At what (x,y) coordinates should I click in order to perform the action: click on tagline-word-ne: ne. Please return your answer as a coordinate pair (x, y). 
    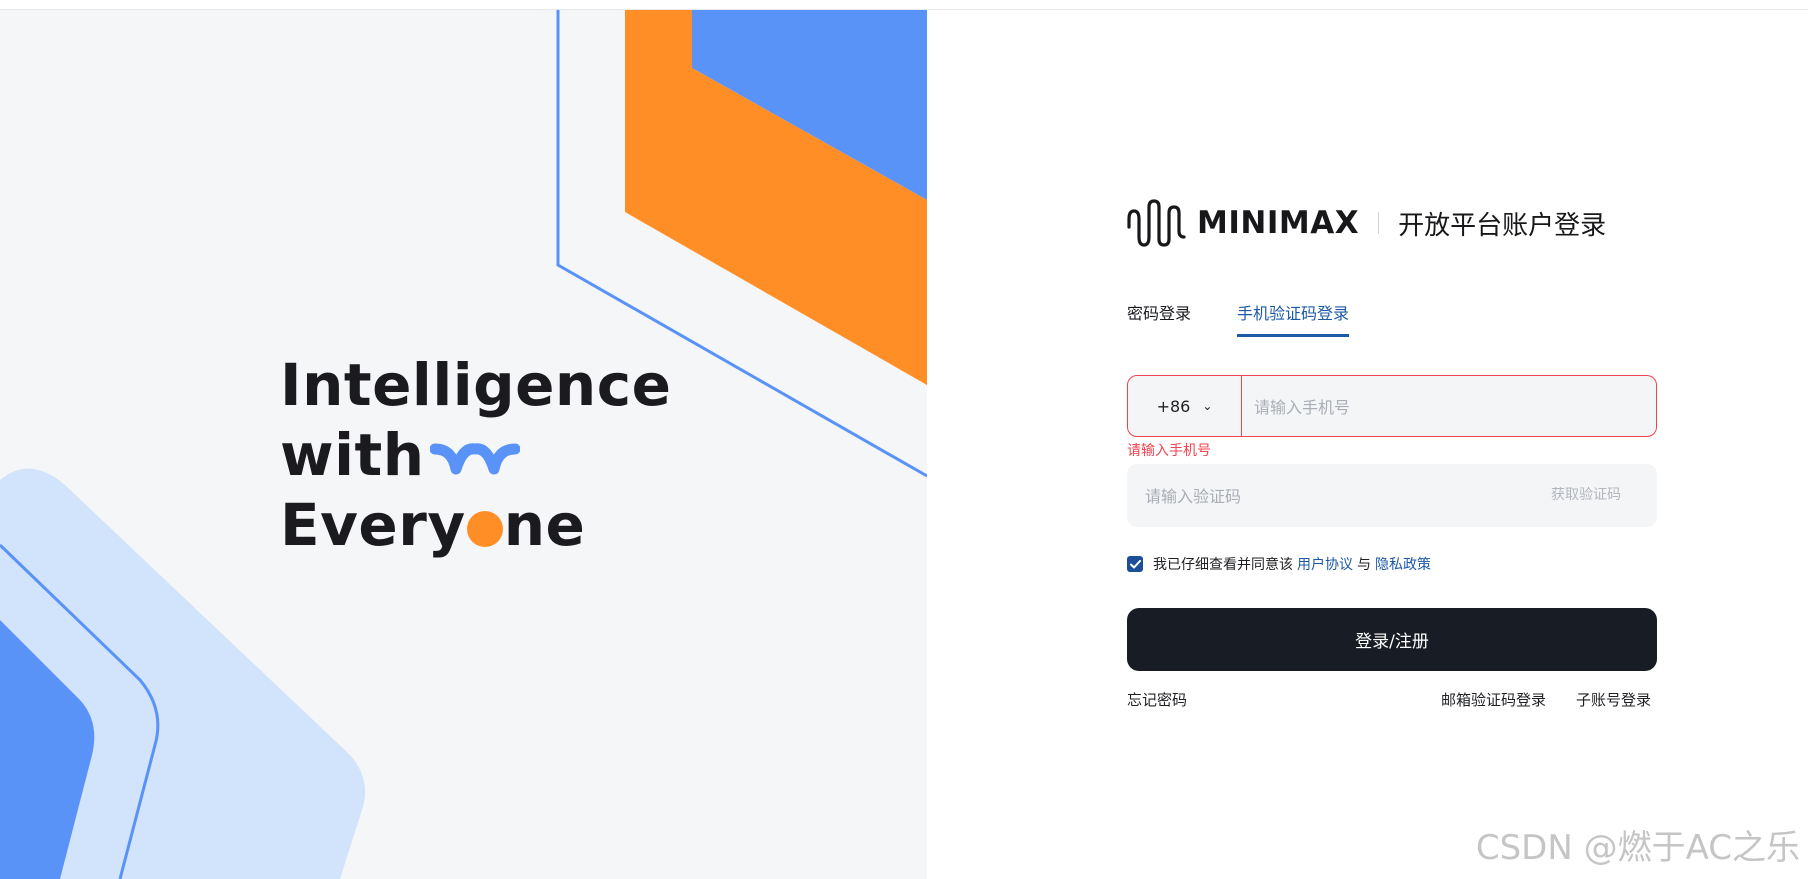
    Looking at the image, I should click on (544, 525).